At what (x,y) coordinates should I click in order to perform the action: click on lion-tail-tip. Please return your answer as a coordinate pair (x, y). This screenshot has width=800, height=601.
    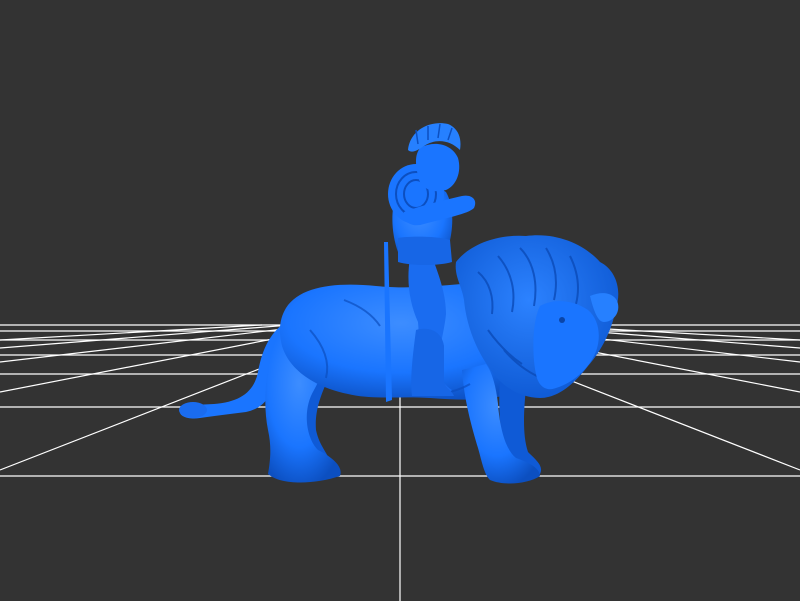
    Looking at the image, I should click on (193, 410).